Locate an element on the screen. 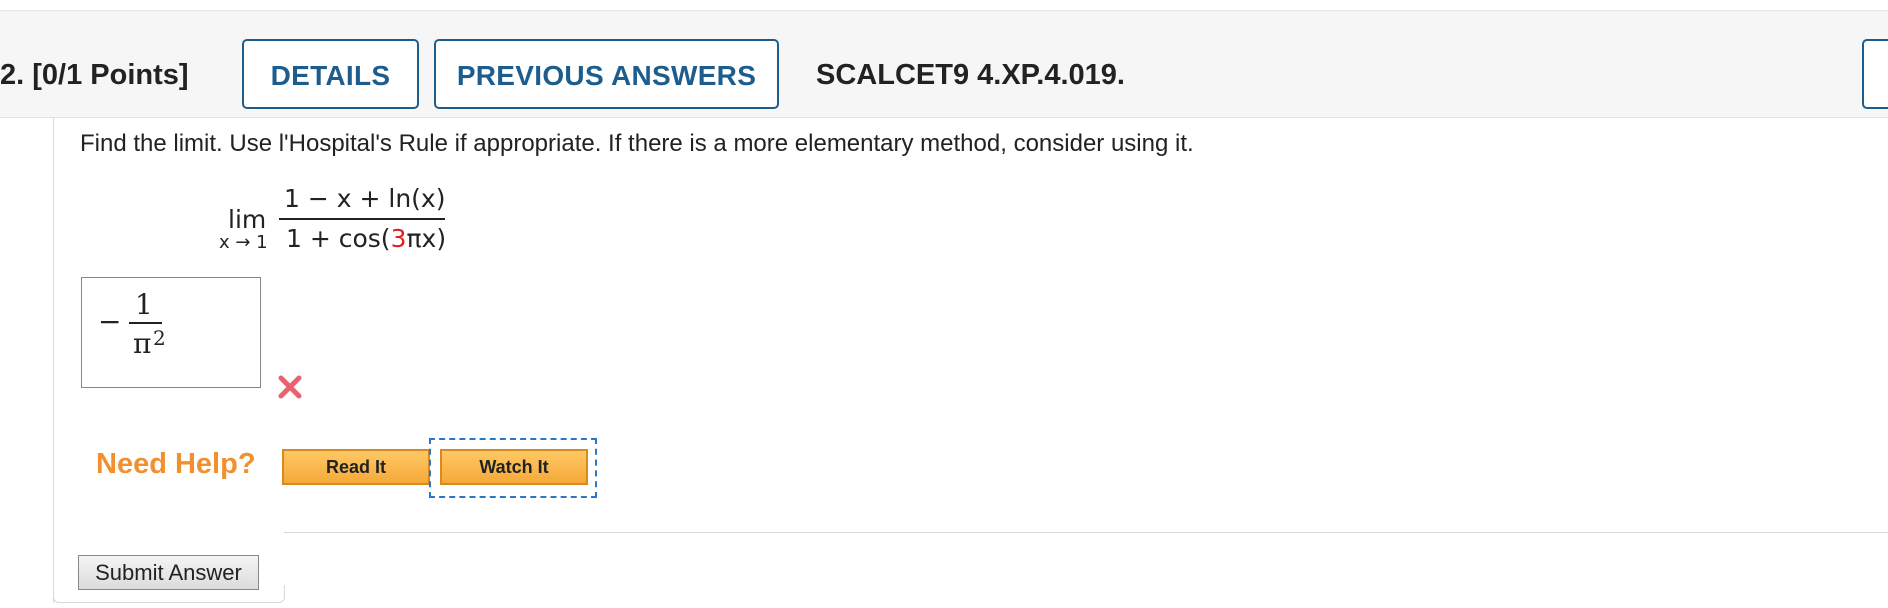 The image size is (1888, 608). question-number: 2. [0/1 Points] is located at coordinates (94, 75).